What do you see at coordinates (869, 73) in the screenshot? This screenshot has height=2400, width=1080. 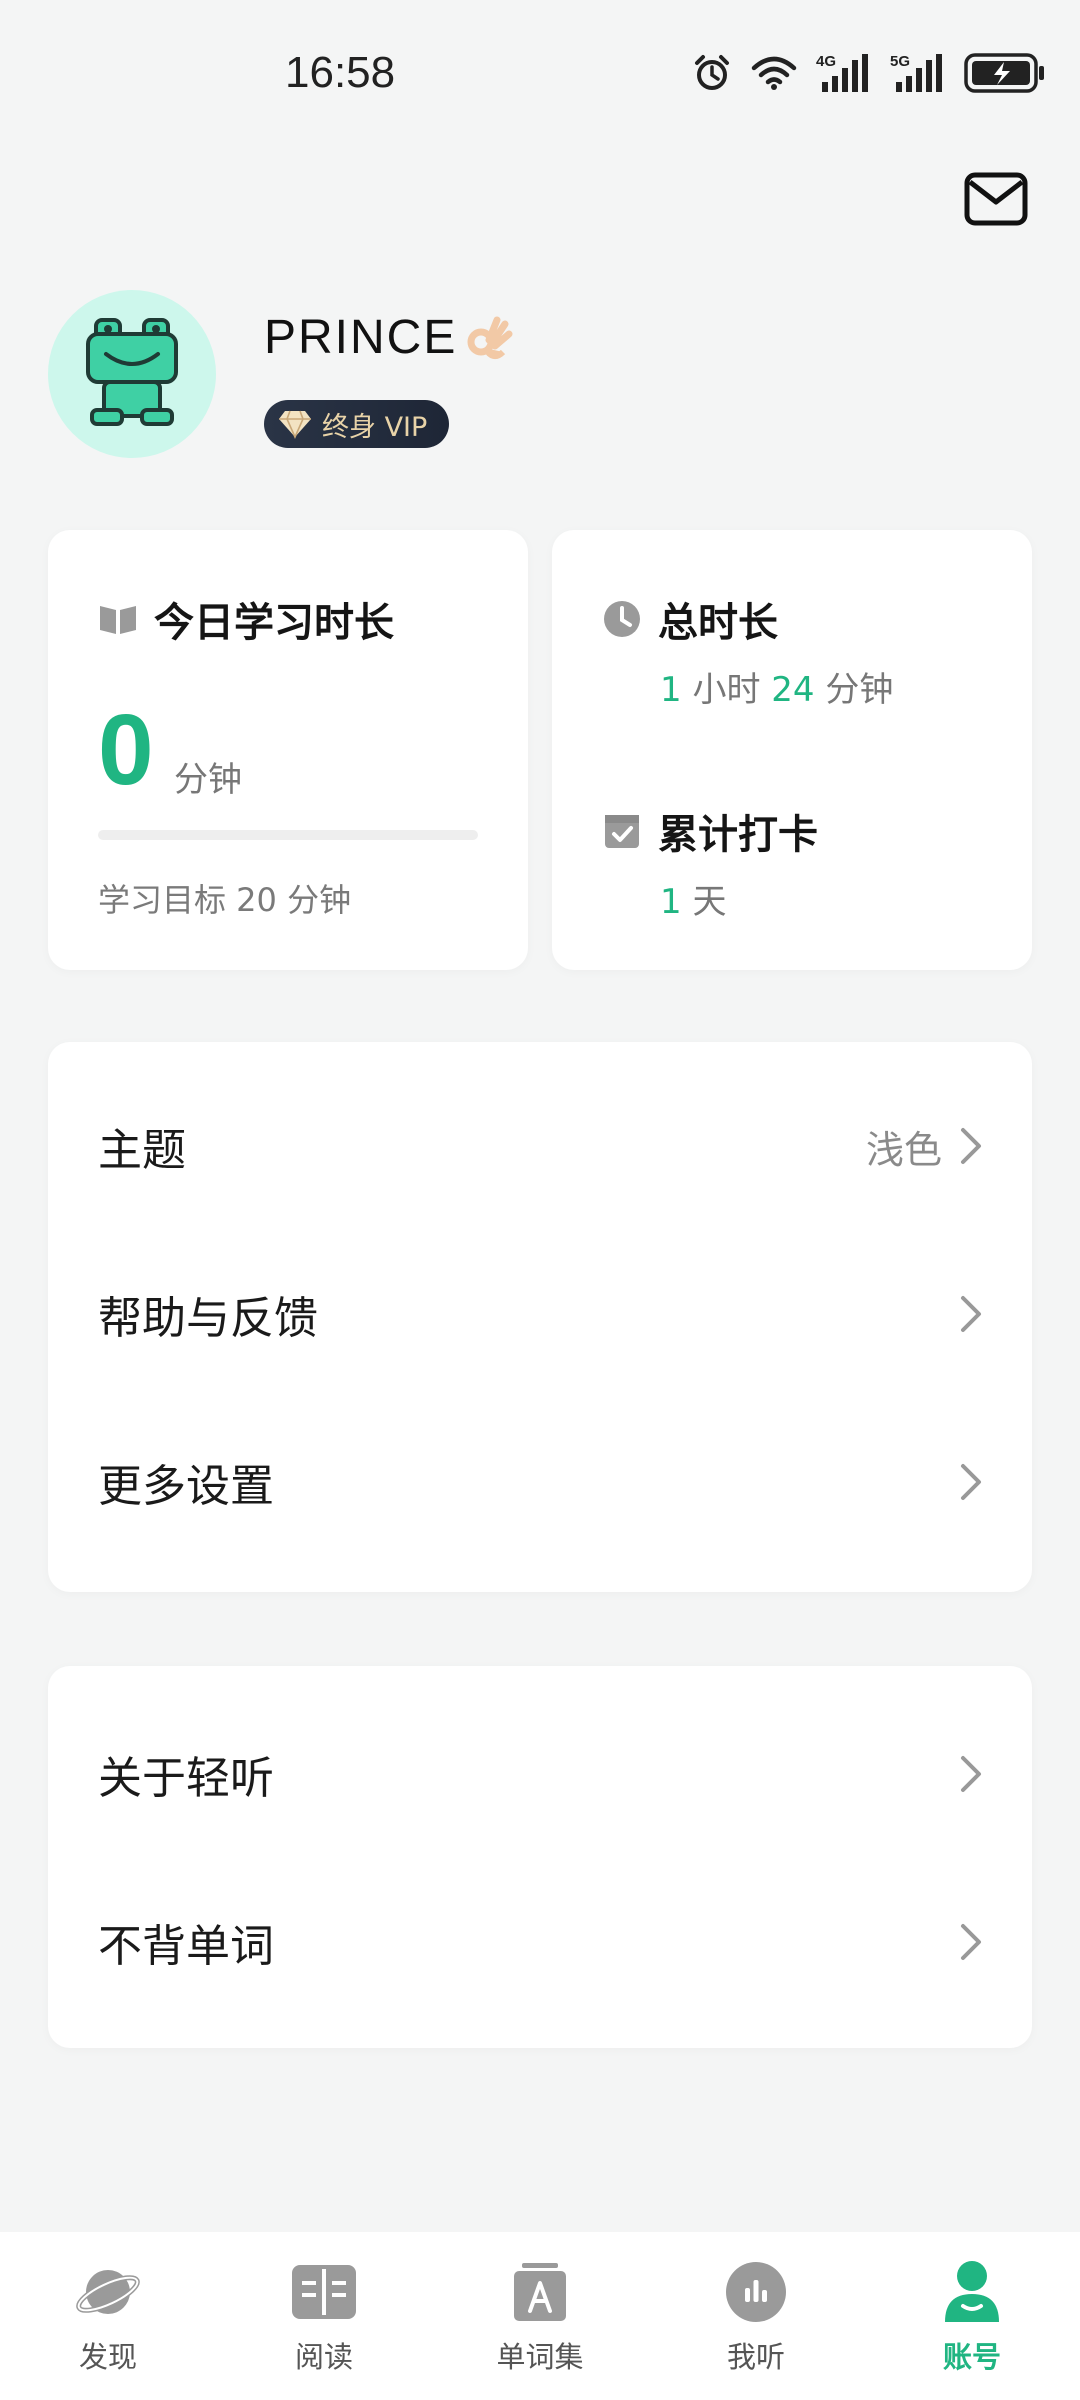 I see `status-icons: 4G 5G` at bounding box center [869, 73].